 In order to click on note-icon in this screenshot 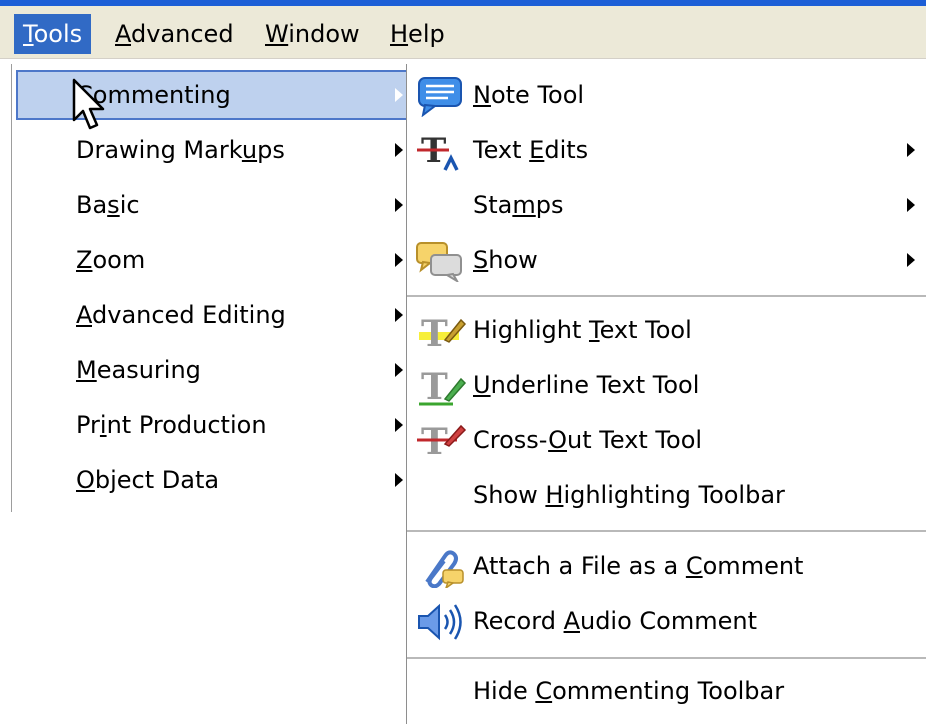, I will do `click(440, 97)`.